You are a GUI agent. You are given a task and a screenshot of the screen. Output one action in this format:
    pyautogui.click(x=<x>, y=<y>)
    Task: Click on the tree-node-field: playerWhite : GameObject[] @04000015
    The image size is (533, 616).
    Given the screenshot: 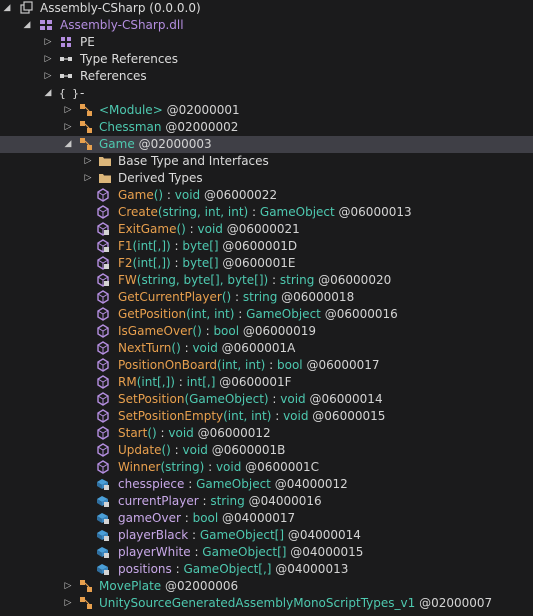 What is the action you would take?
    pyautogui.click(x=266, y=552)
    